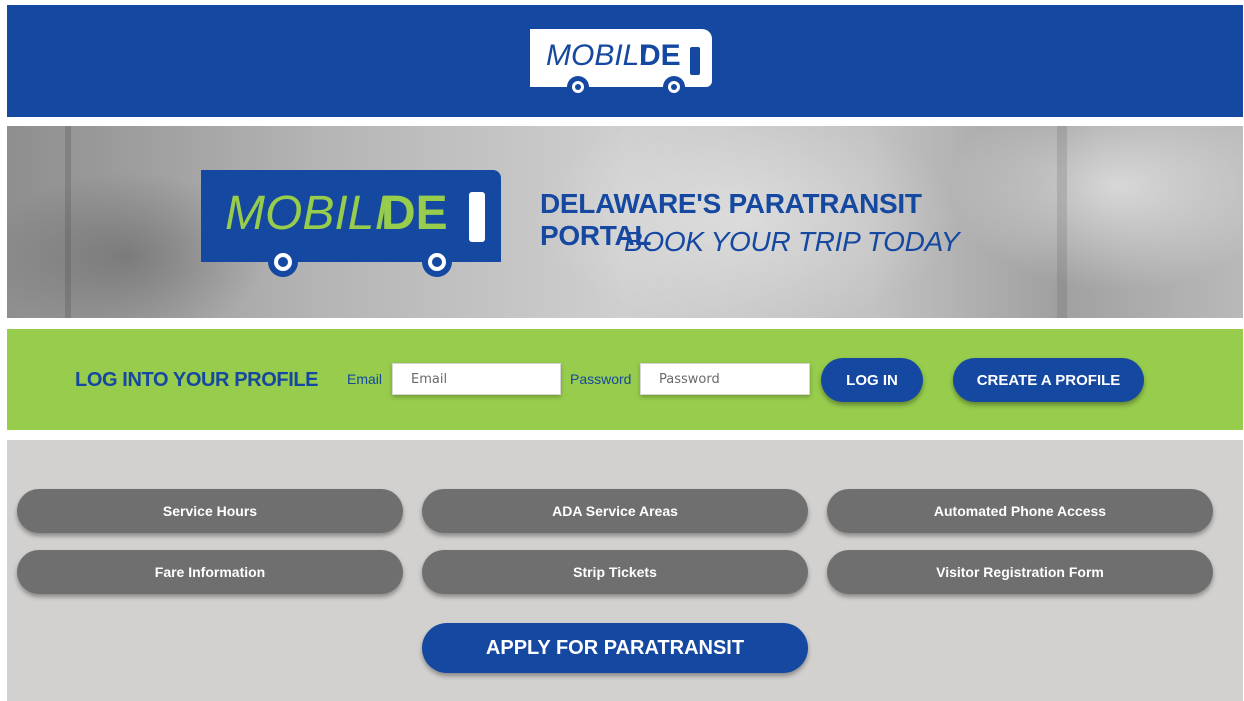  Describe the element at coordinates (660, 55) in the screenshot. I see `header-logo-text-b: DE` at that location.